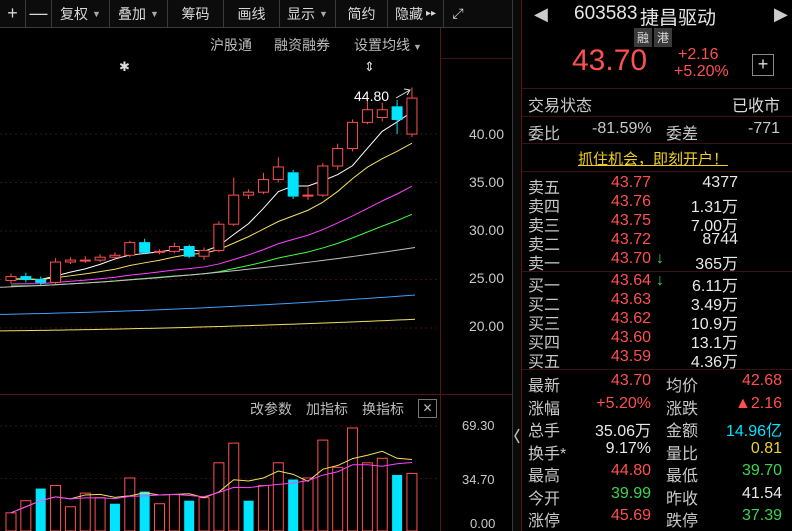 This screenshot has width=792, height=531. I want to click on sh-hk-connect-link: 沪股通, so click(231, 45).